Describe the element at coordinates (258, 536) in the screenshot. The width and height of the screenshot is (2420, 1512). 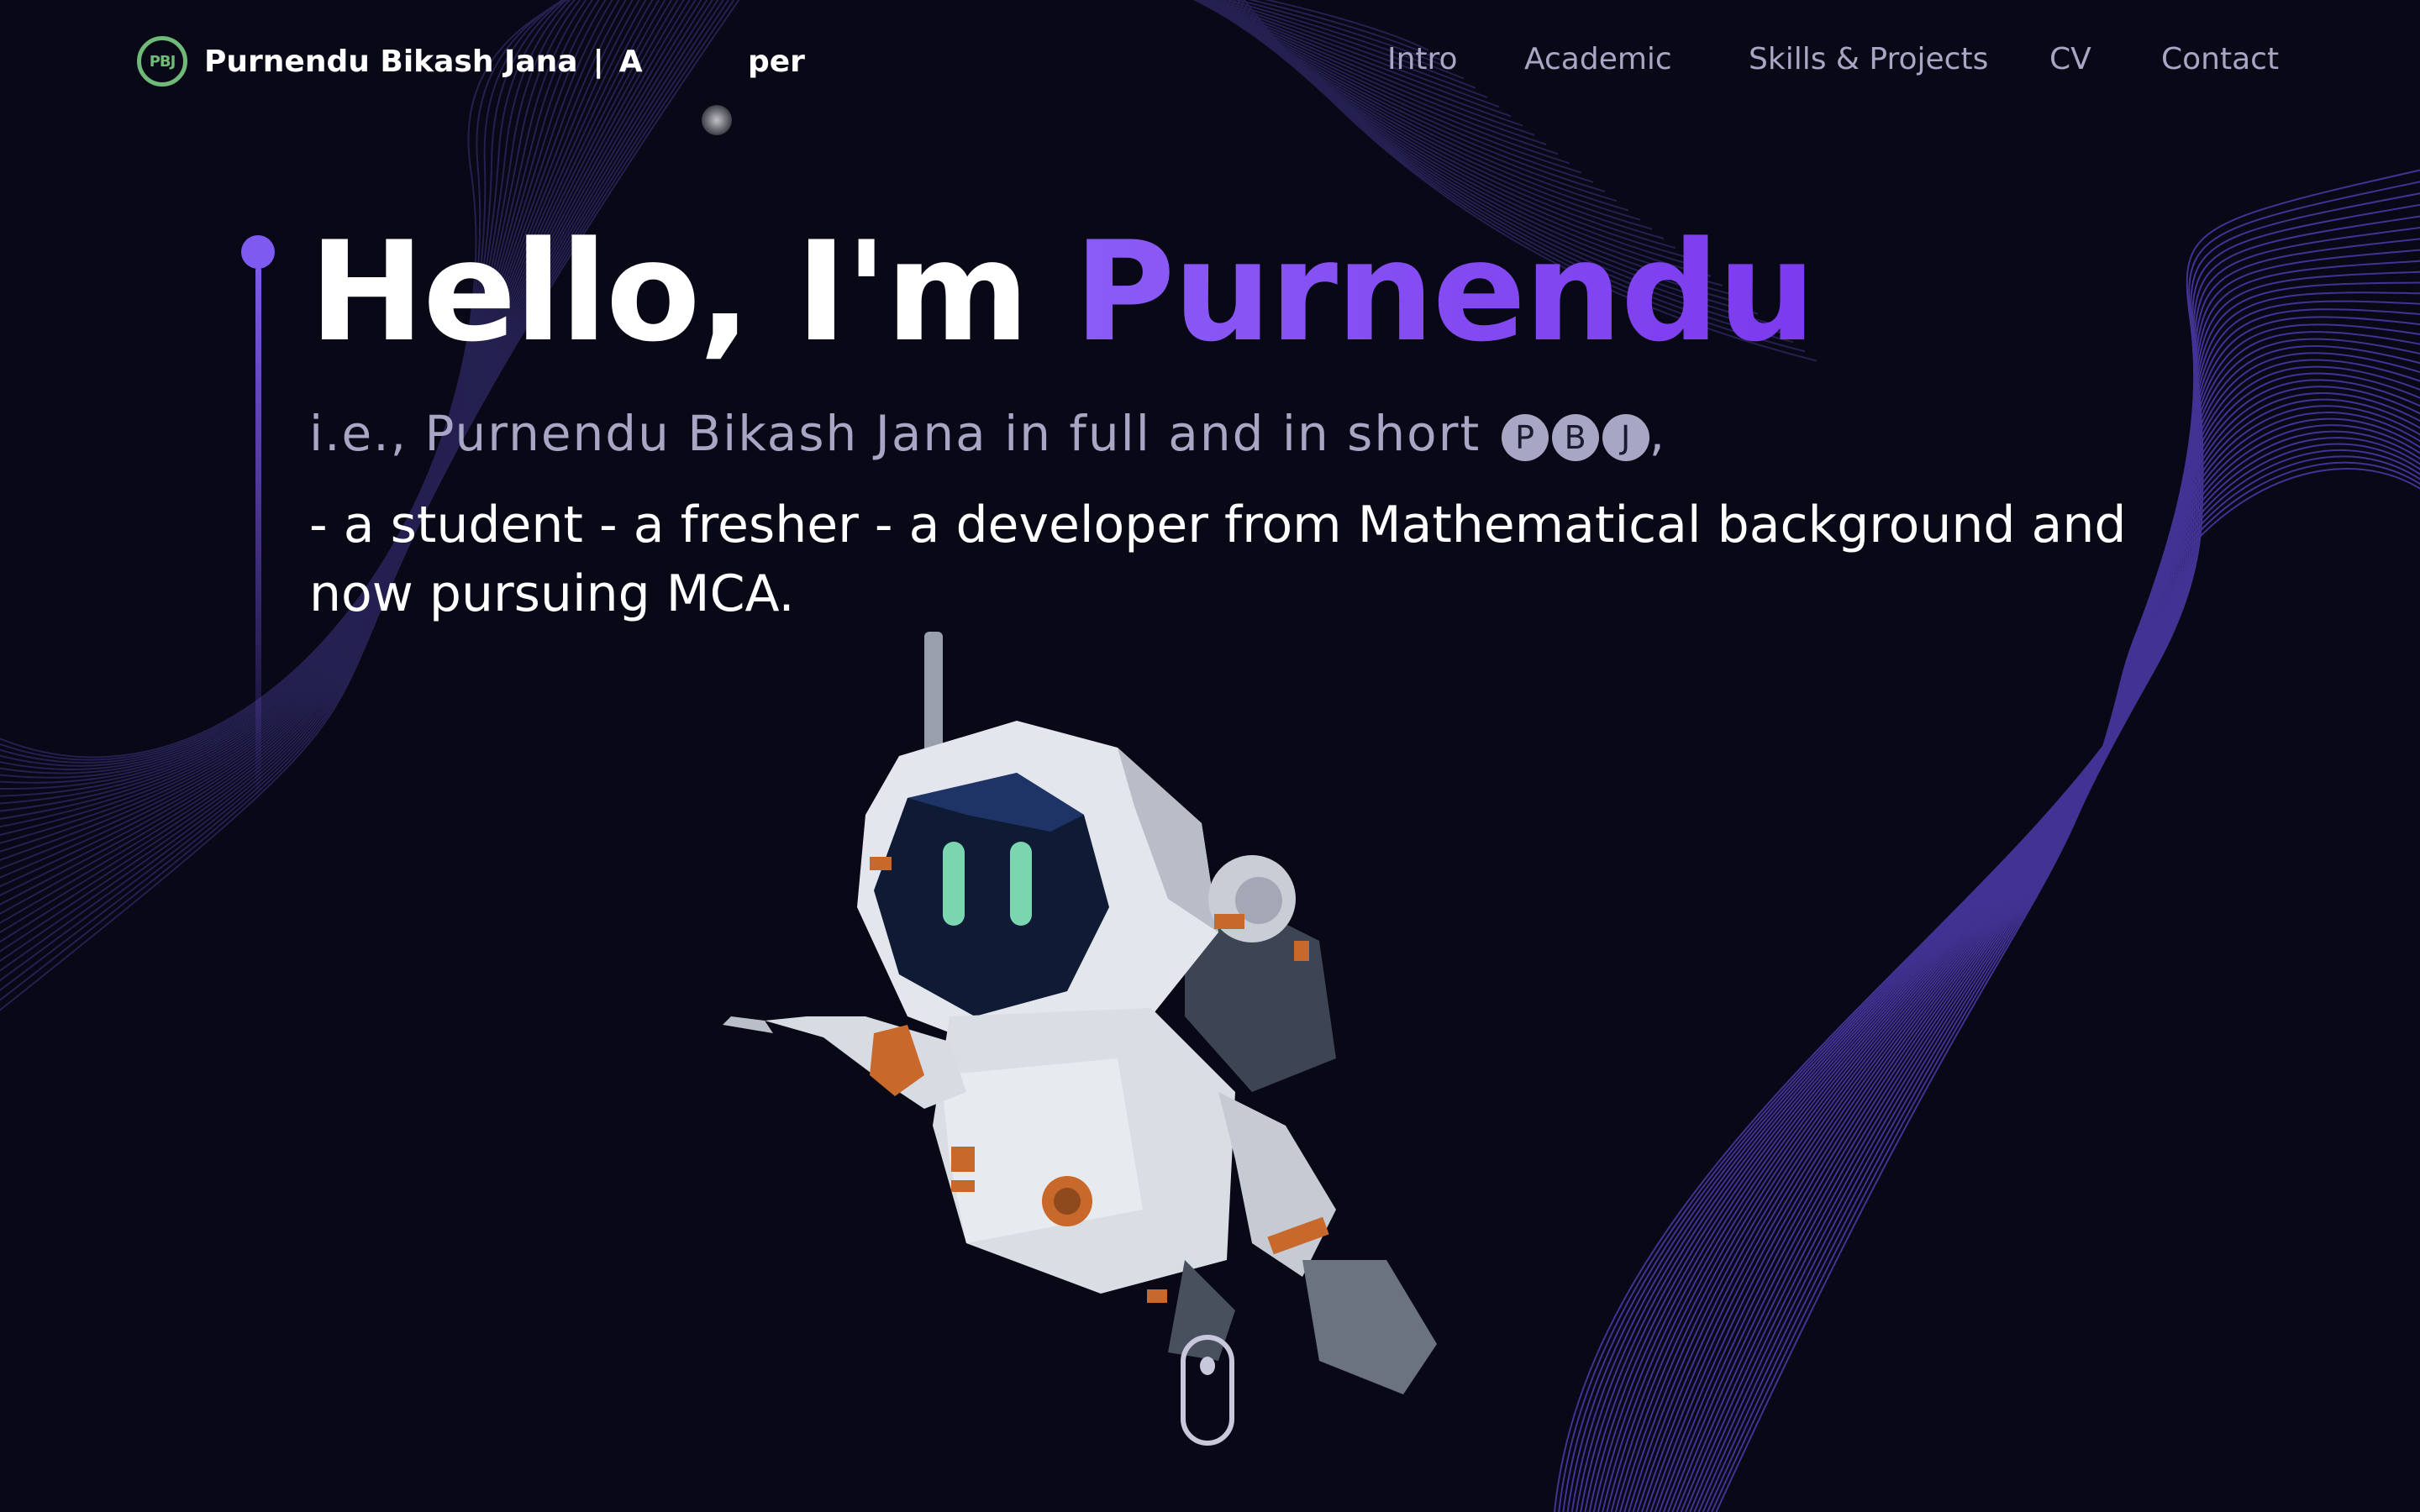
I see `timeline-line` at that location.